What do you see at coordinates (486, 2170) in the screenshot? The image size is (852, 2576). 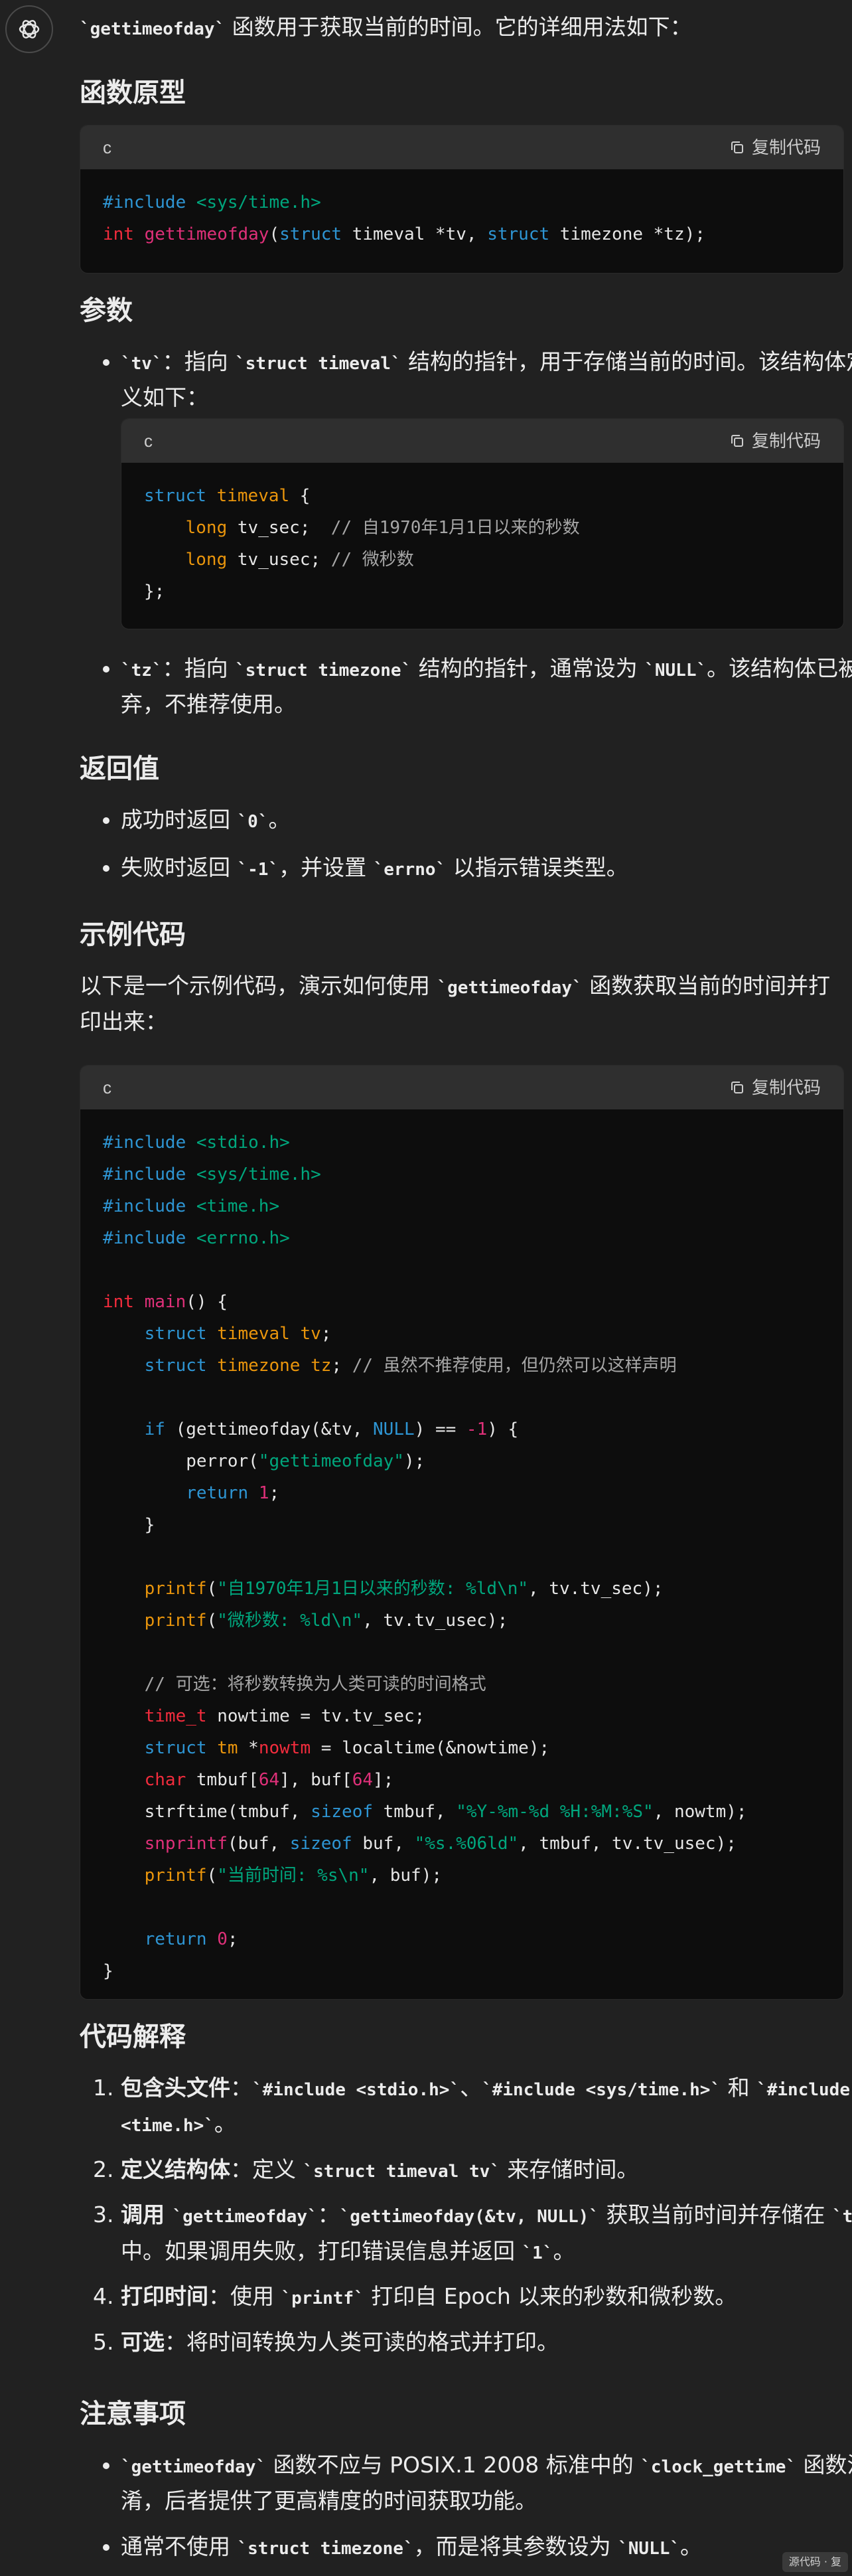 I see `explain-item: 定义结构体：定义 `struct timeval tv` 来存储时间。` at bounding box center [486, 2170].